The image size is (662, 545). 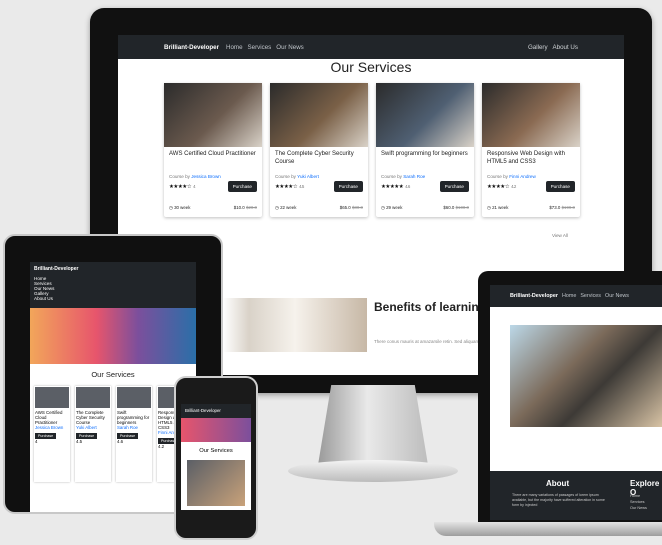 I want to click on course-title: AWS Certified Cloud Practitioner, so click(x=213, y=160).